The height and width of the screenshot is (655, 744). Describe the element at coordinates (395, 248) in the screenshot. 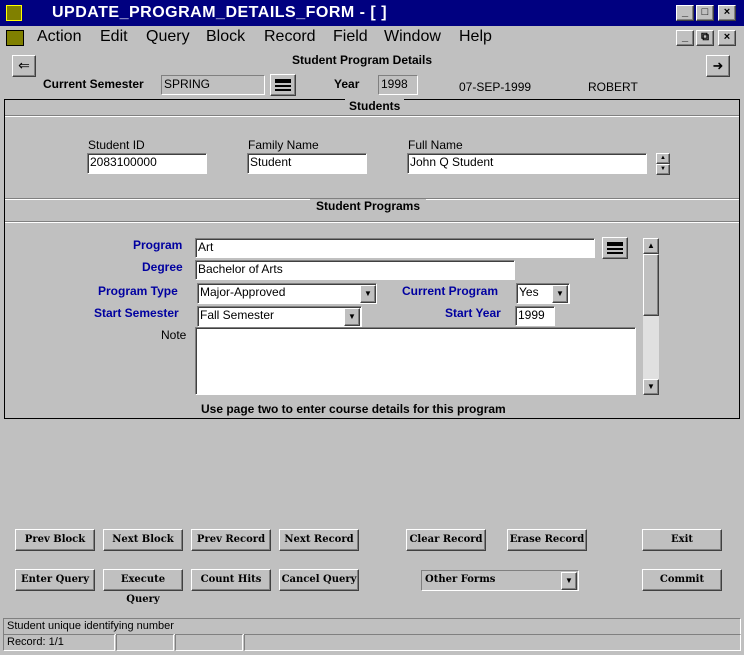

I see `program-input: Art` at that location.